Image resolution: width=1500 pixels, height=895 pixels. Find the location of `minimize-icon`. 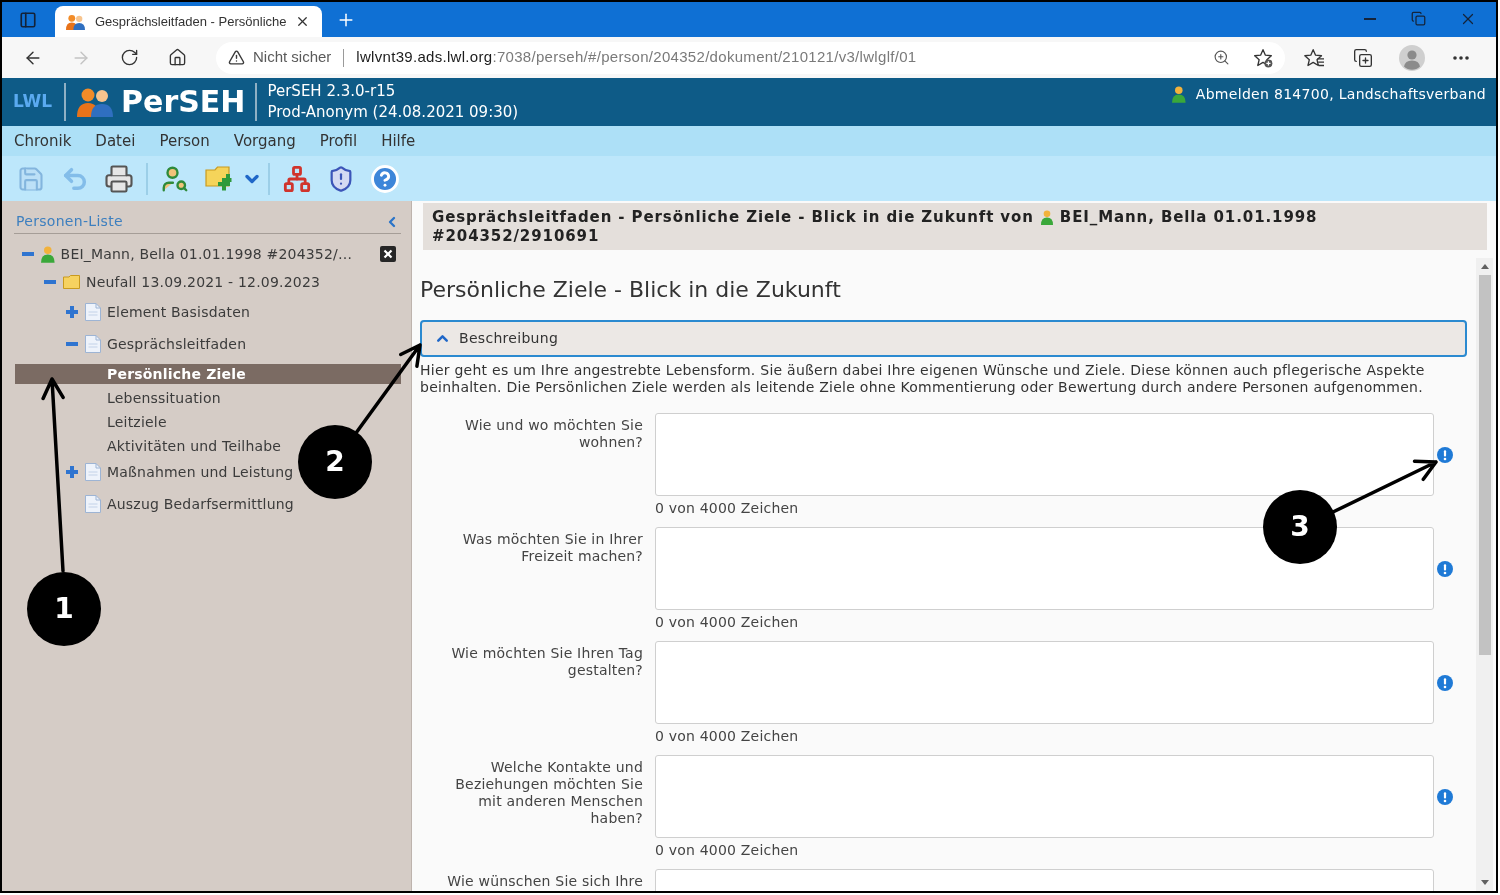

minimize-icon is located at coordinates (1369, 18).